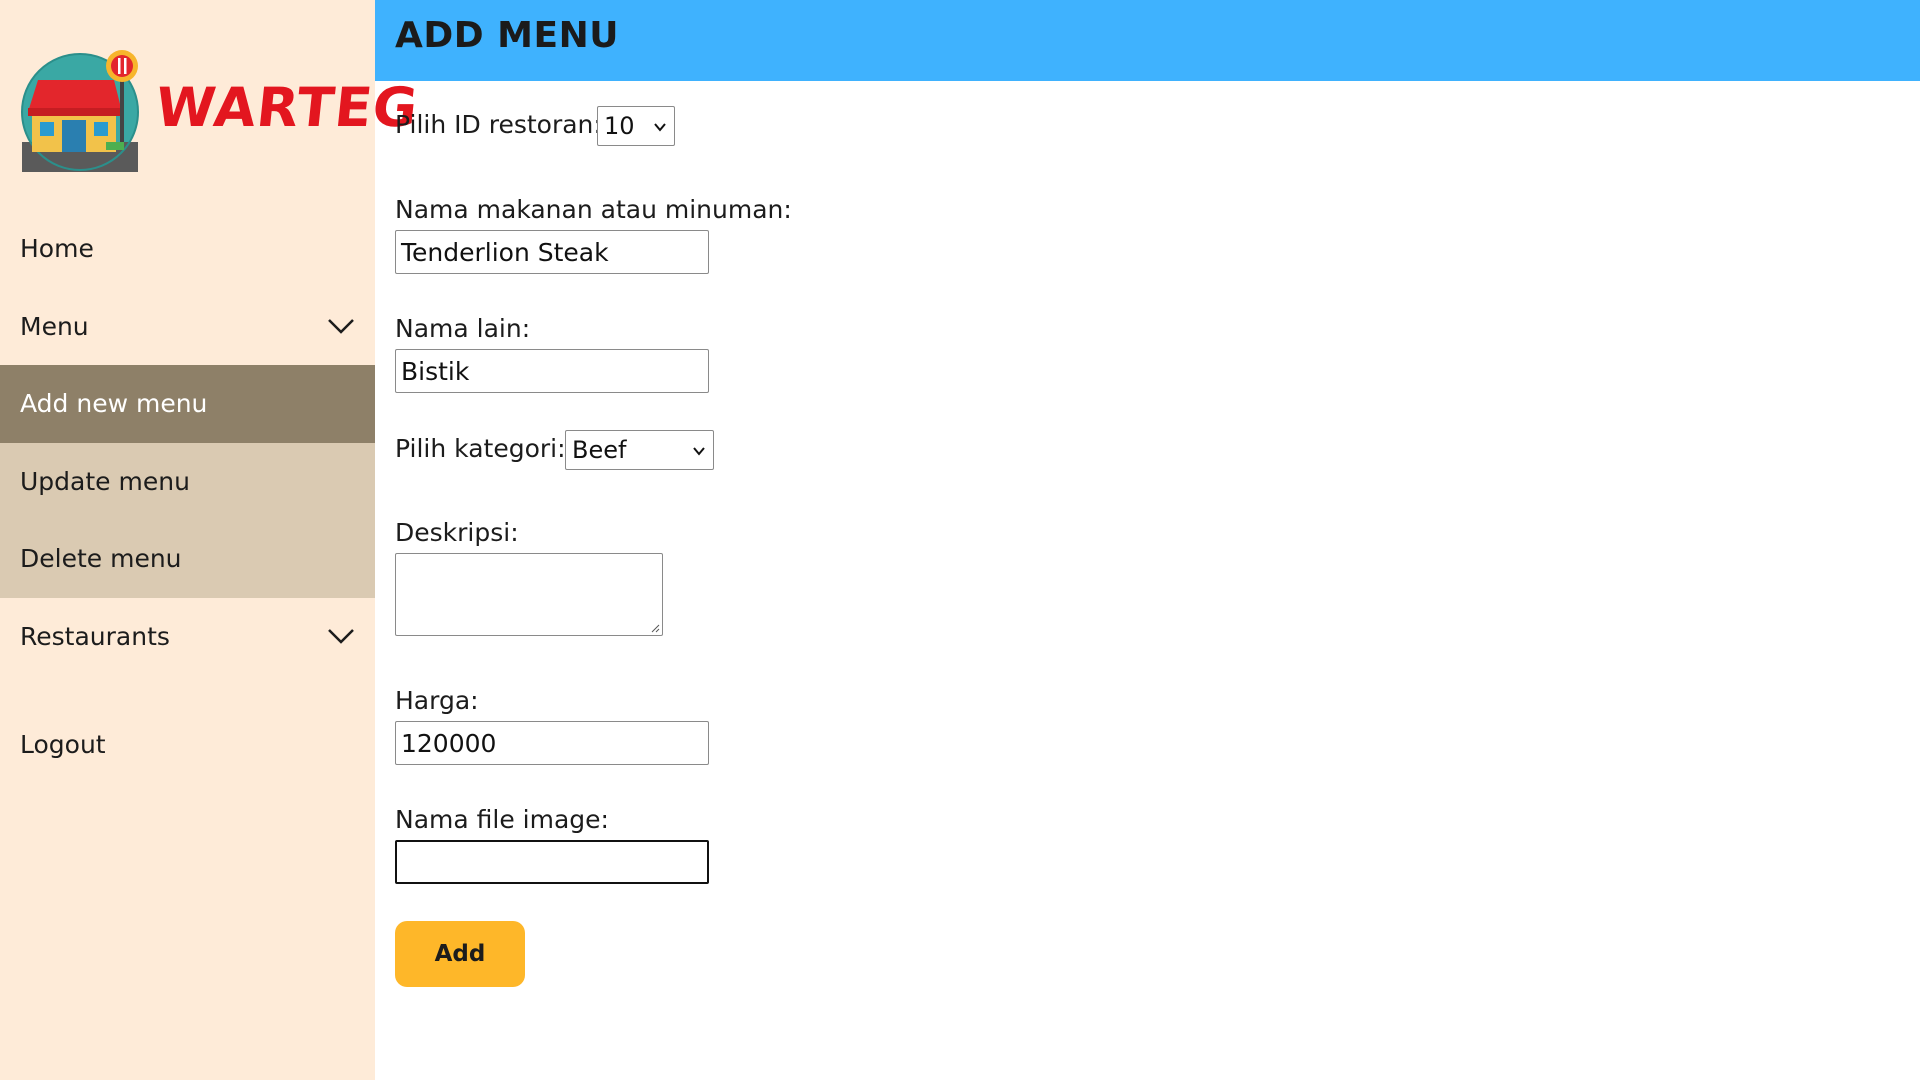 This screenshot has width=1920, height=1080. Describe the element at coordinates (463, 328) in the screenshot. I see `alt-name-label: Nama lain:` at that location.